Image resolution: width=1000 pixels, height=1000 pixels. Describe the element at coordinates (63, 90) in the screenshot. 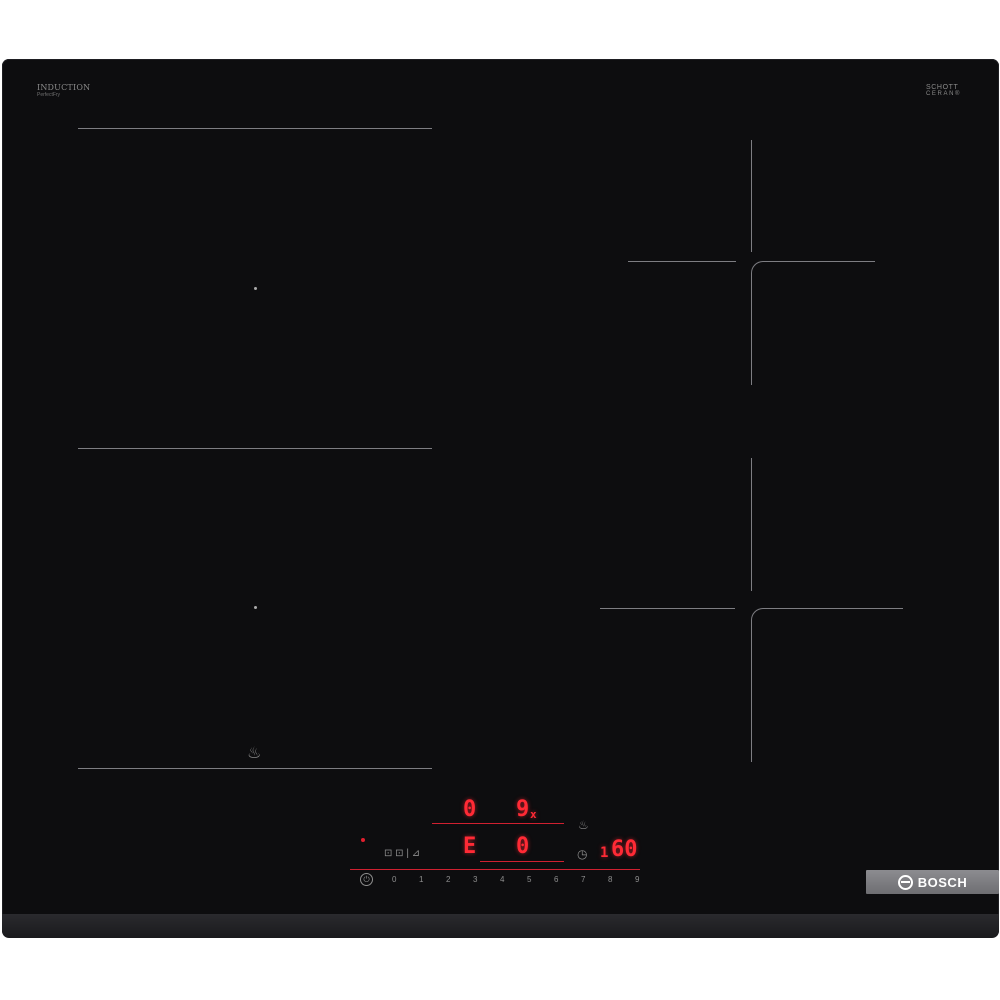

I see `induction-label: INDUCTION PerfectFry` at that location.